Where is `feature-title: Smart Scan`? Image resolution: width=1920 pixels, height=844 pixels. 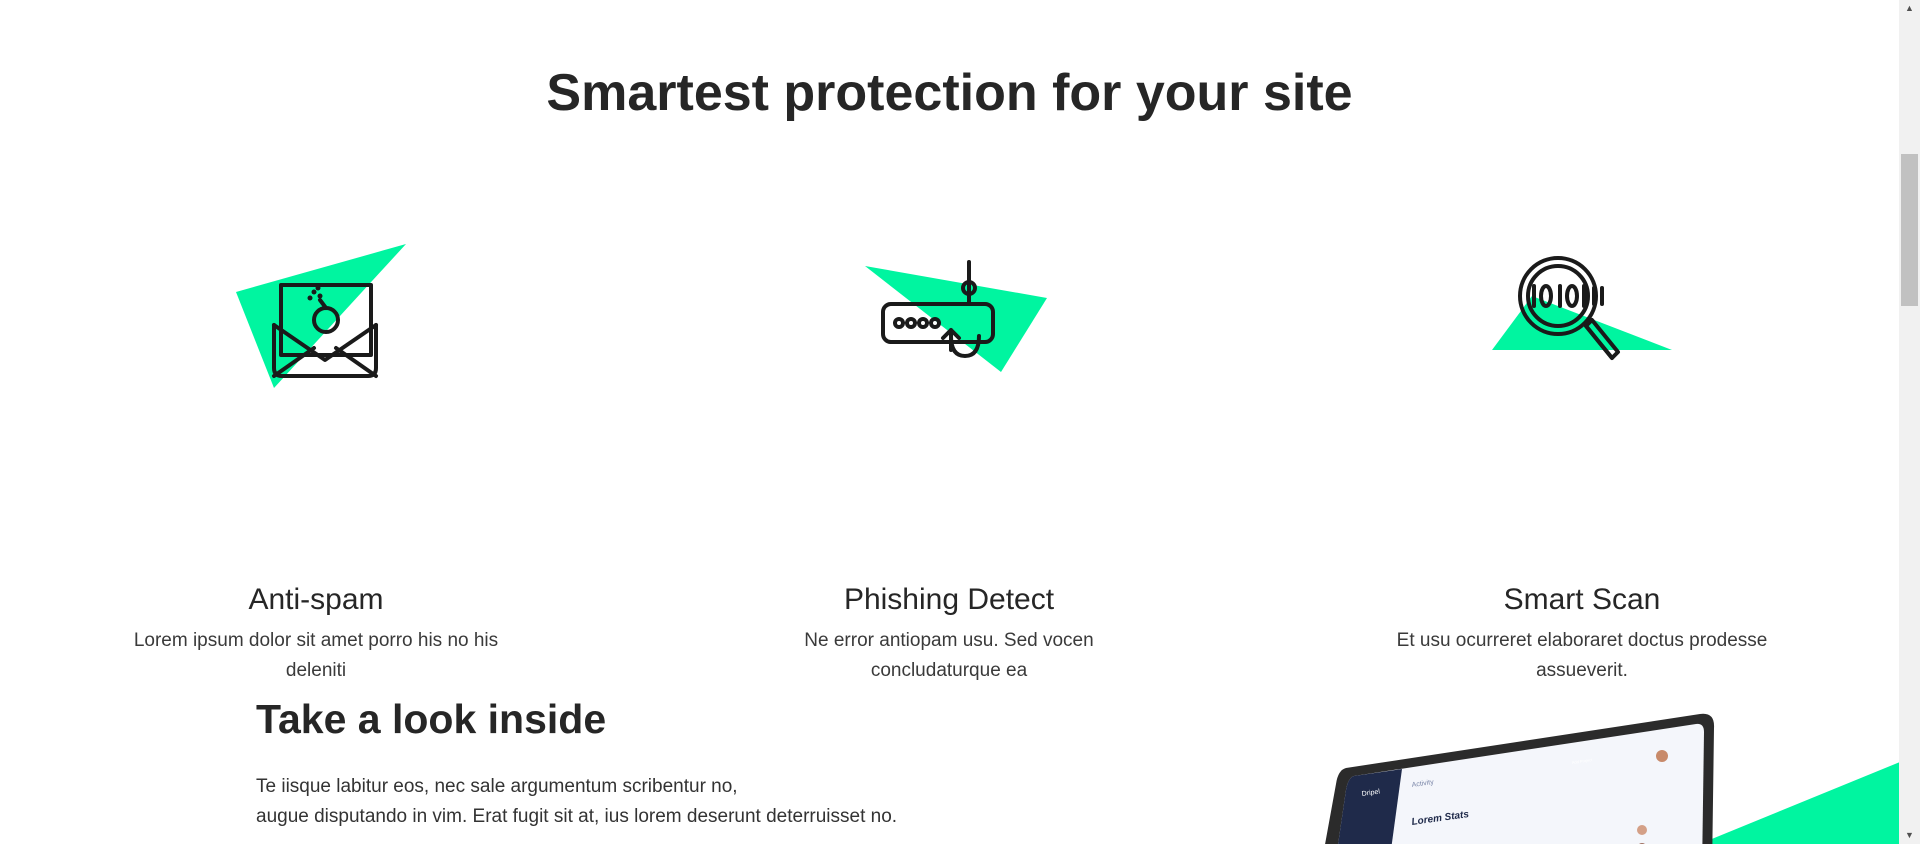 feature-title: Smart Scan is located at coordinates (1582, 599).